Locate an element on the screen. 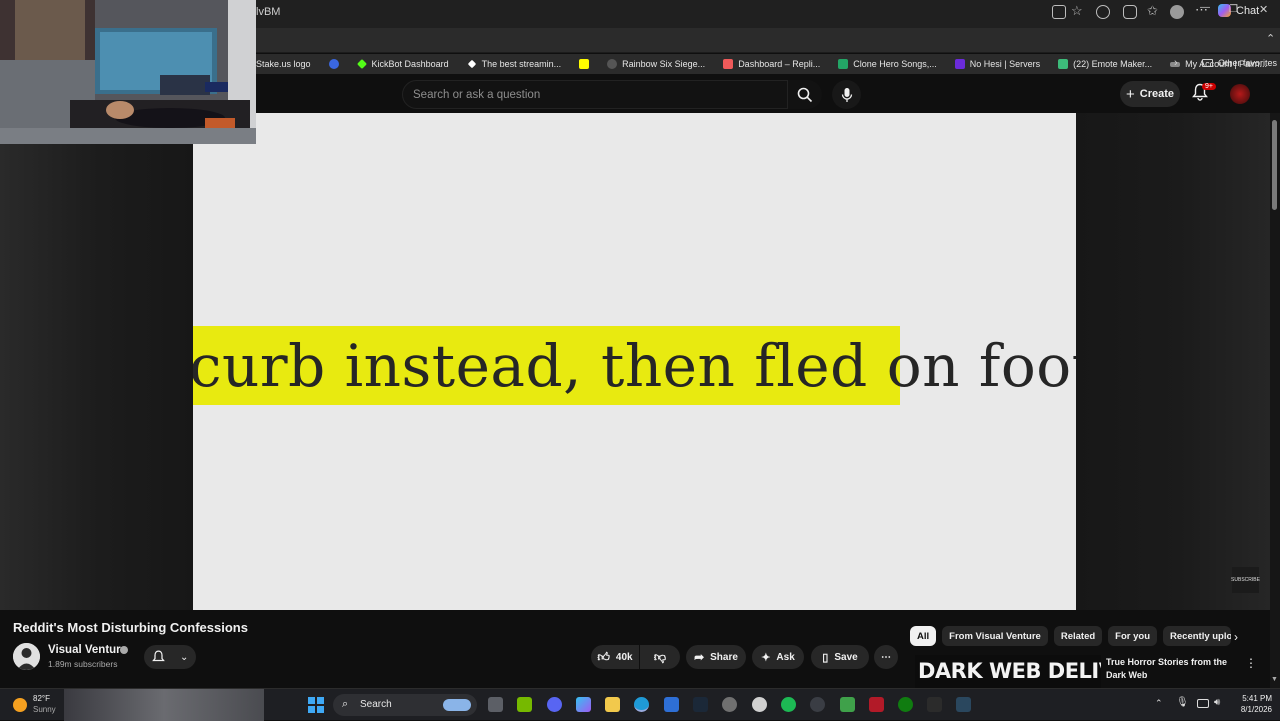 This screenshot has height=721, width=1280. scrollbar-thumb is located at coordinates (1274, 165).